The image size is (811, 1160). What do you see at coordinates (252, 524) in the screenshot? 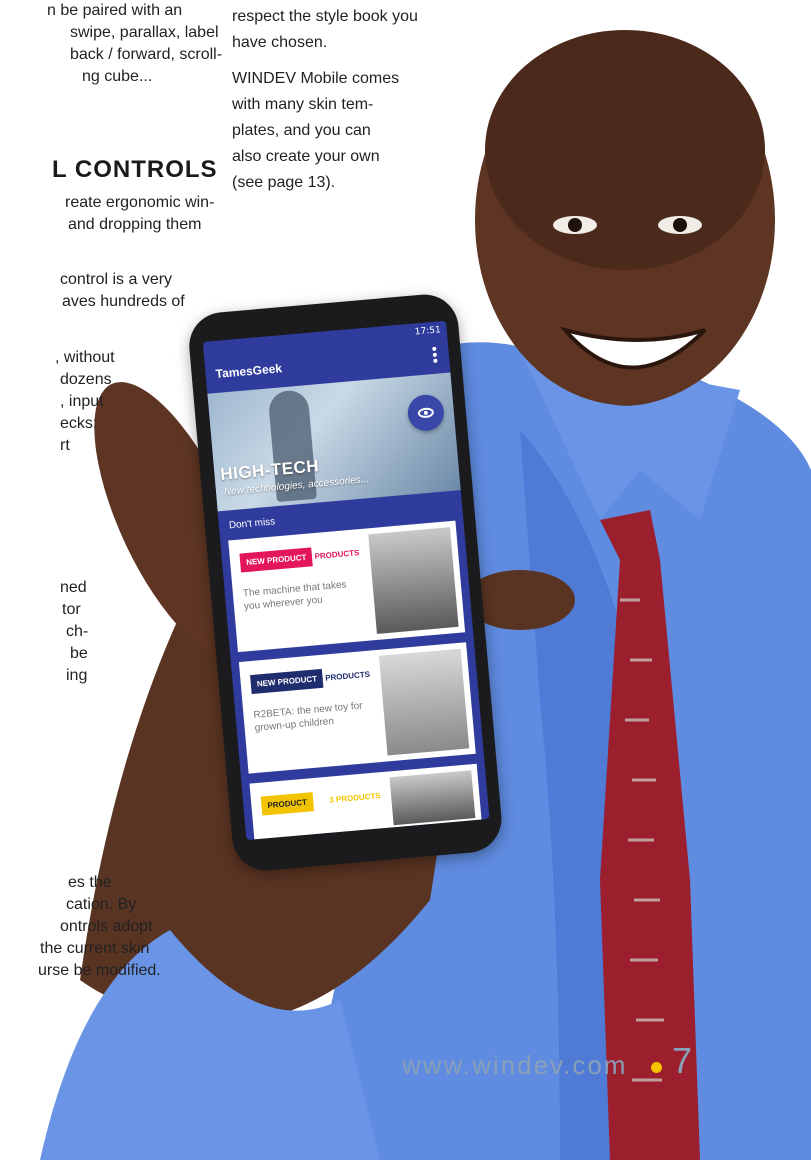
I see `section-label: Don't miss` at bounding box center [252, 524].